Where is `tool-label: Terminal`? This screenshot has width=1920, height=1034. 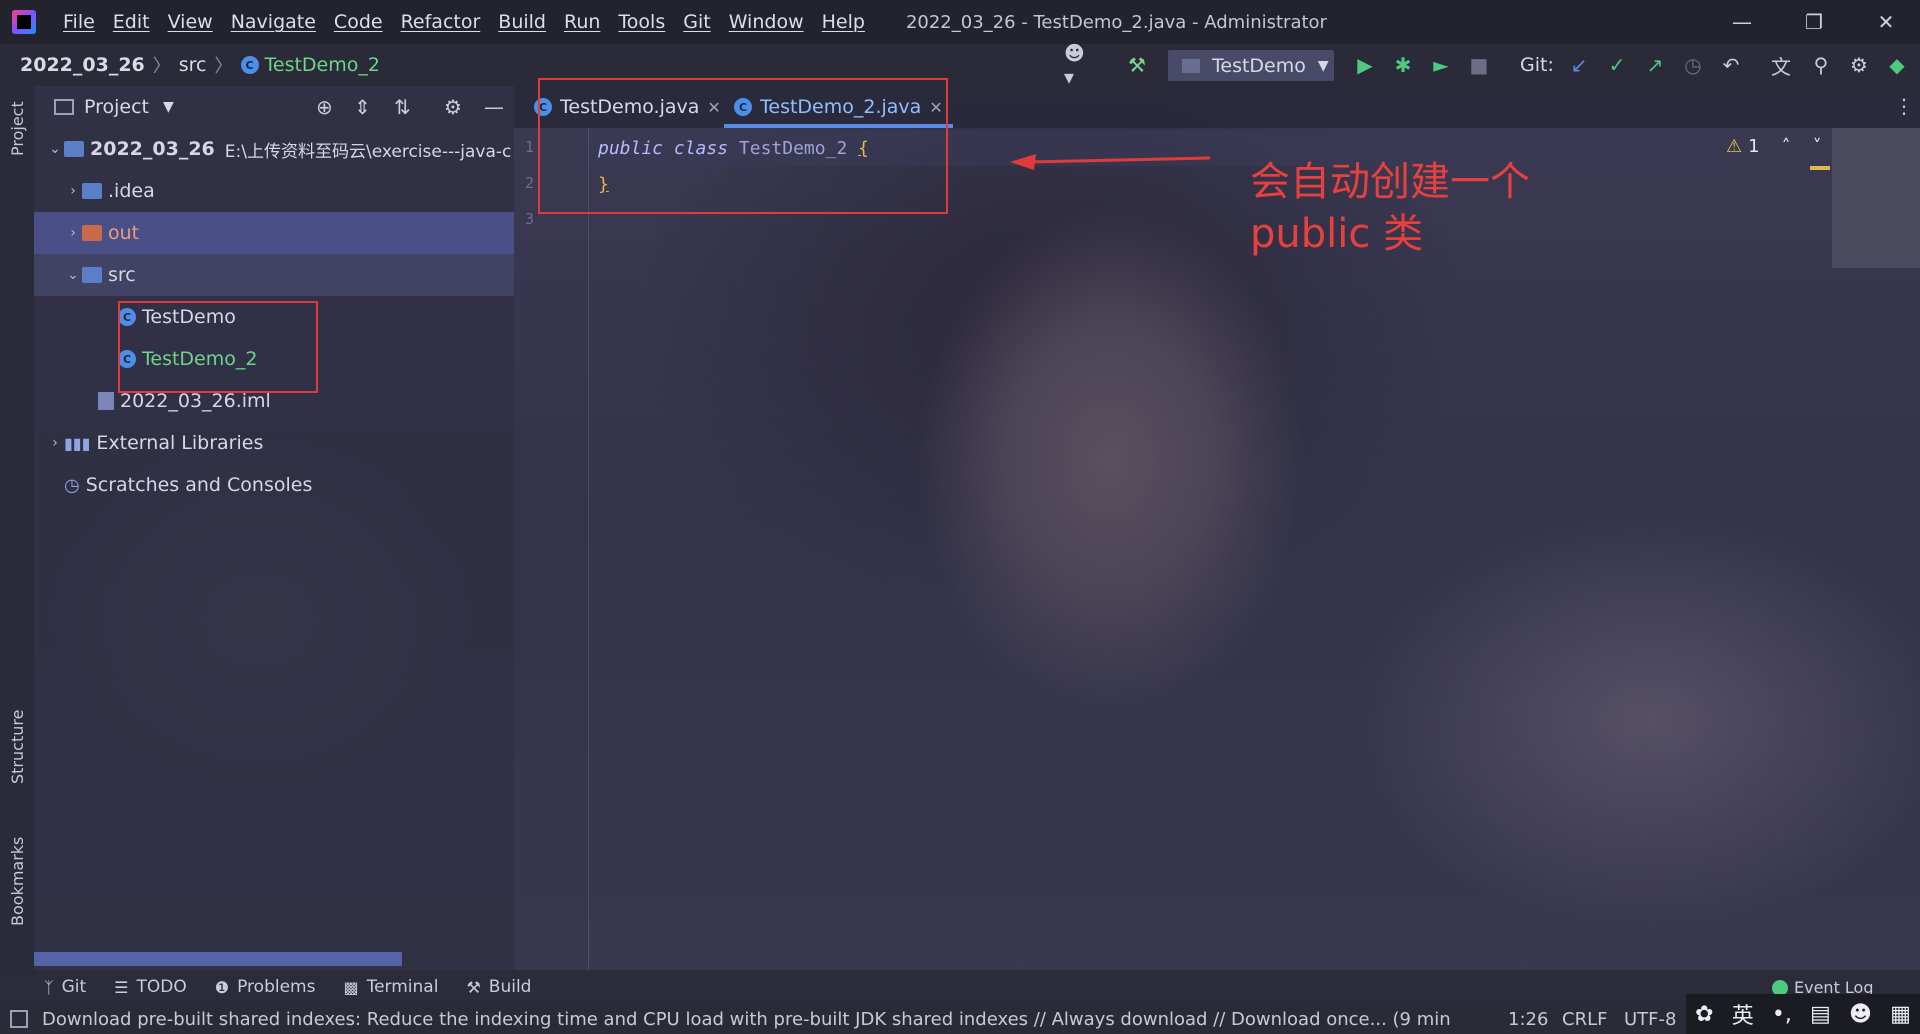
tool-label: Terminal is located at coordinates (402, 987).